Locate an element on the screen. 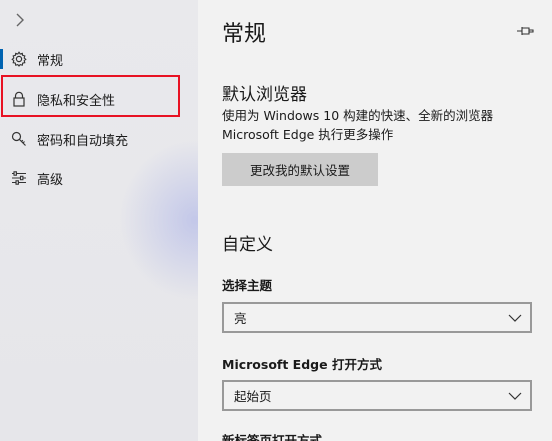 The image size is (552, 441). sidebar-item-label: 密码和自动填充 is located at coordinates (83, 141).